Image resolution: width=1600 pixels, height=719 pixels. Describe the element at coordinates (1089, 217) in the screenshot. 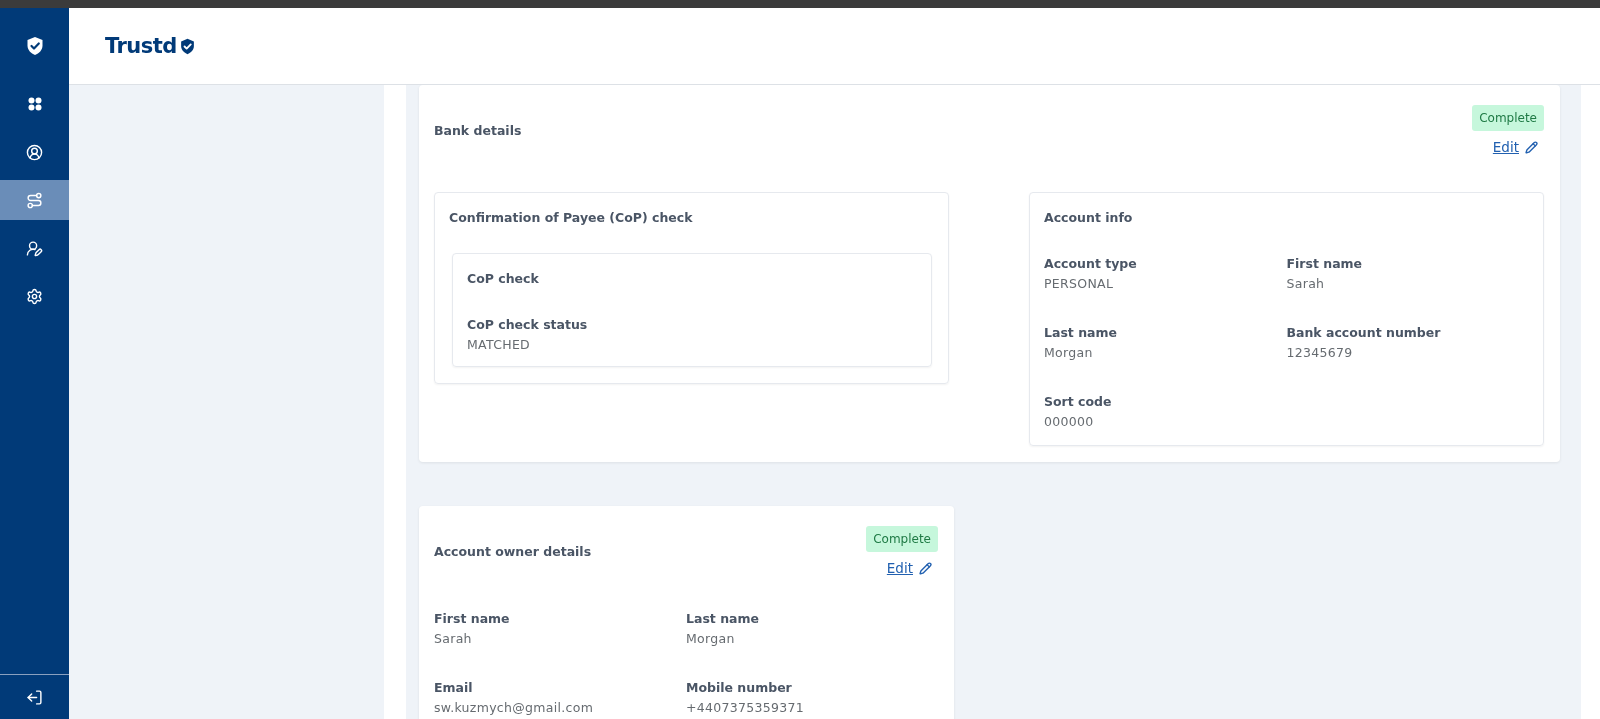

I see `panel-title: Account info` at that location.